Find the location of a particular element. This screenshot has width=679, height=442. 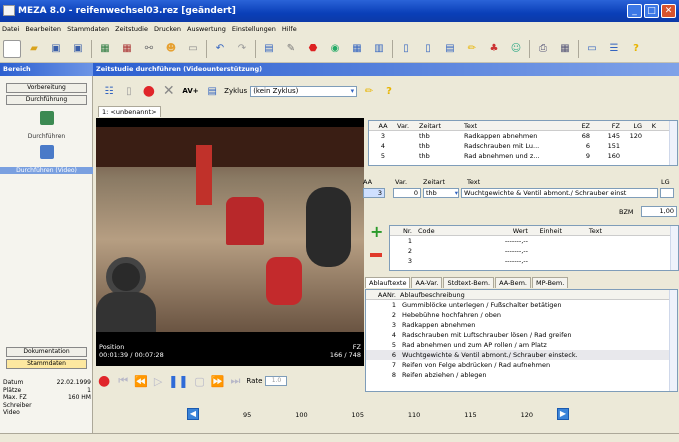

pause-icon: ❚❚ is located at coordinates (178, 381).